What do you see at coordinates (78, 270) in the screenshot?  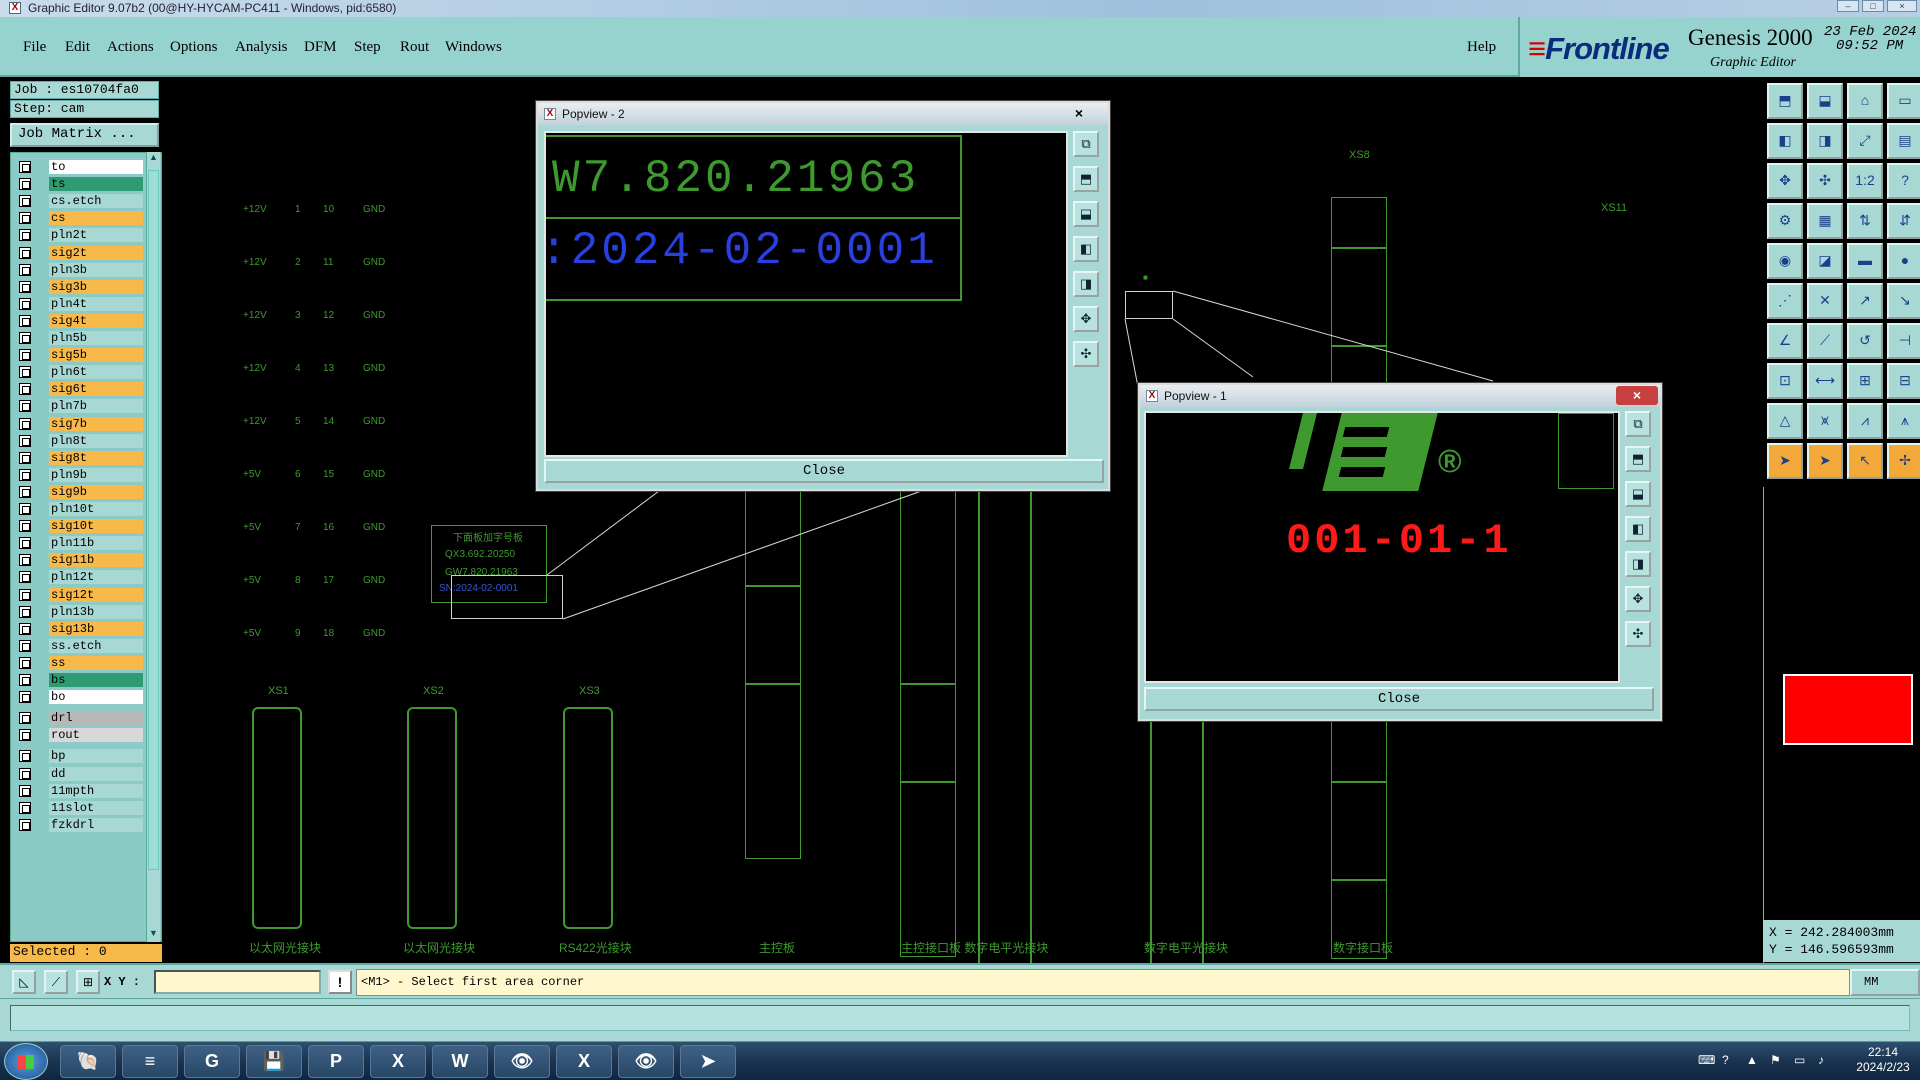 I see `layer-row: pln3b` at bounding box center [78, 270].